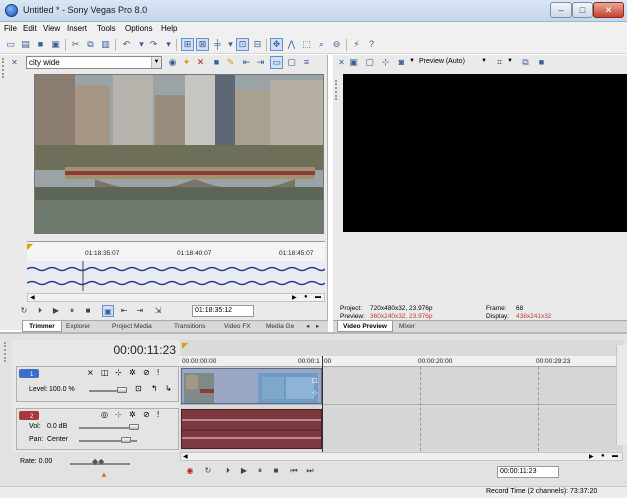 This screenshot has width=627, height=498. Describe the element at coordinates (202, 44) in the screenshot. I see `auto-ripple-icon: ⊠` at that location.